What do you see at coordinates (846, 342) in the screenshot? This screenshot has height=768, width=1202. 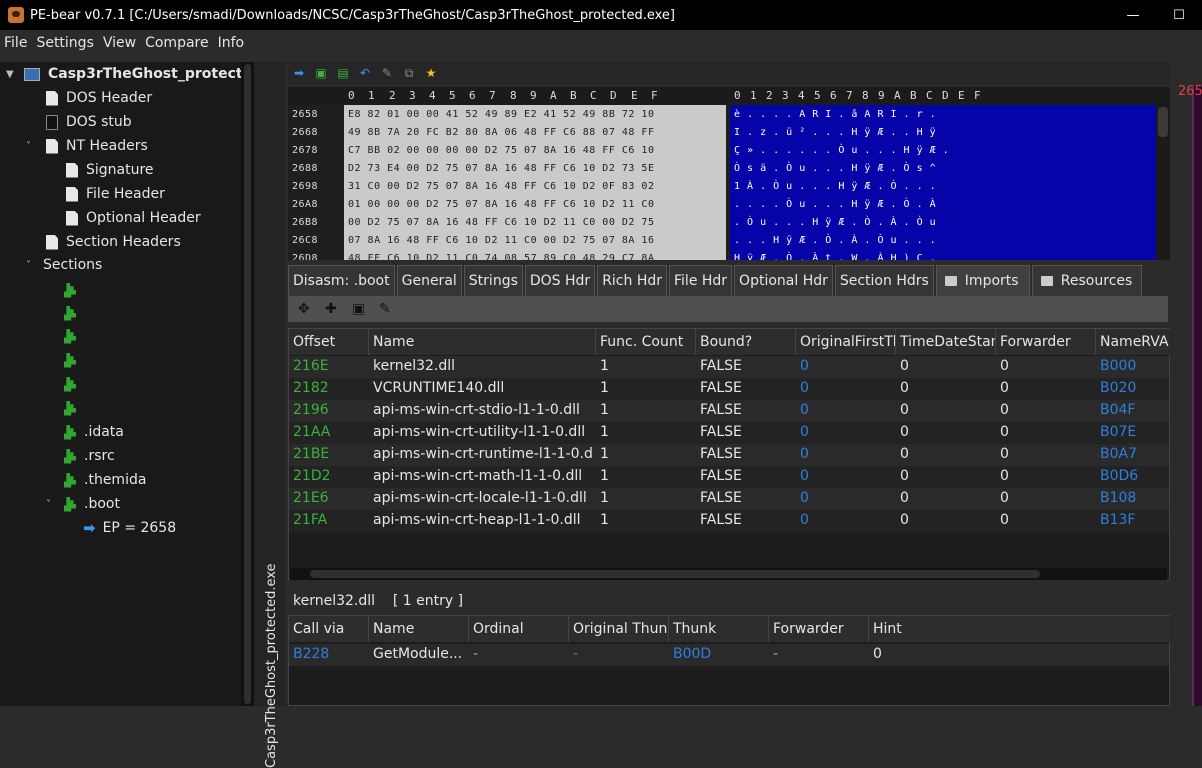 I see `column-header: OriginalFirstThunk` at bounding box center [846, 342].